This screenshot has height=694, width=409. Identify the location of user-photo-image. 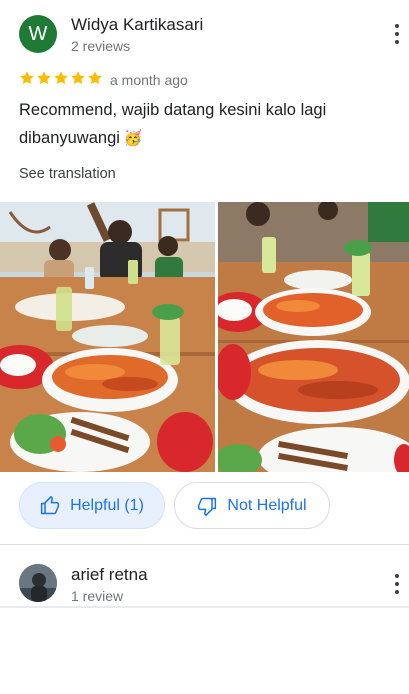
(38, 583).